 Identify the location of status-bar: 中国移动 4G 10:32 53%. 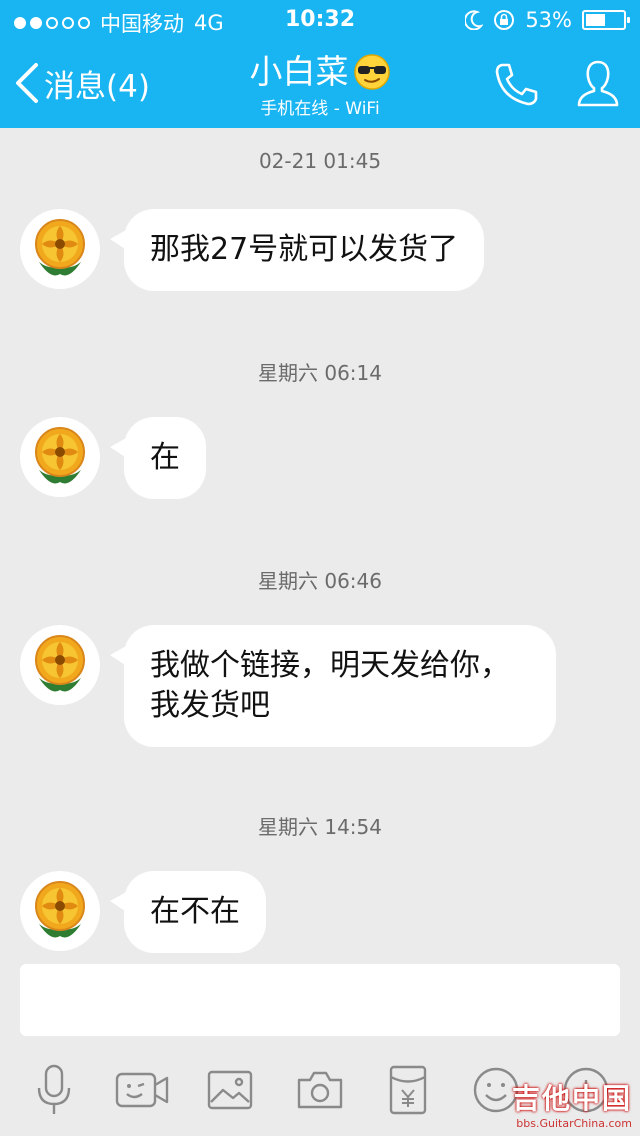
(320, 20).